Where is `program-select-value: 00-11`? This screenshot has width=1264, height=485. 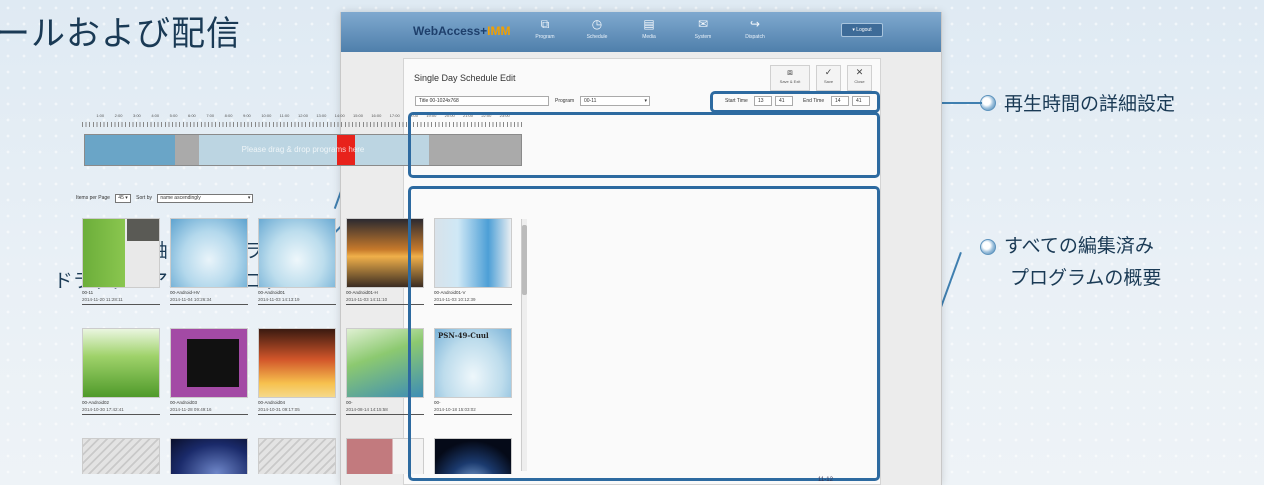
program-select-value: 00-11 is located at coordinates (590, 101).